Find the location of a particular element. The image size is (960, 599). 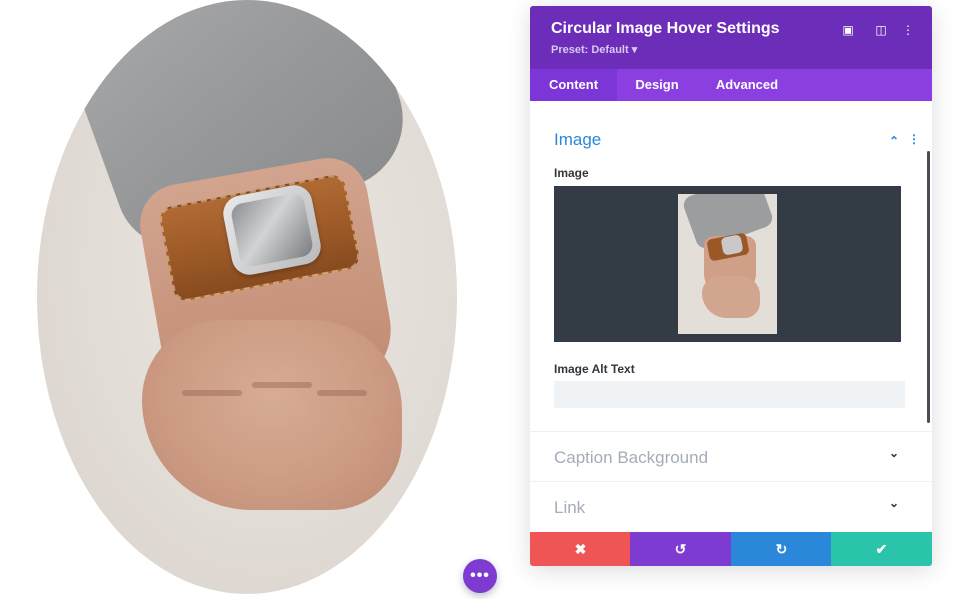

undo-button: ↺ is located at coordinates (680, 549).